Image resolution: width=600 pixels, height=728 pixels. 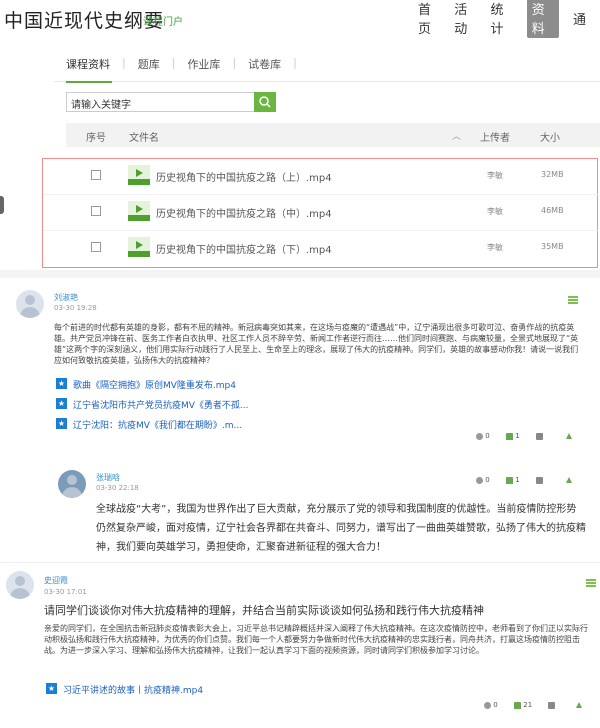 I want to click on search-icon, so click(x=265, y=102).